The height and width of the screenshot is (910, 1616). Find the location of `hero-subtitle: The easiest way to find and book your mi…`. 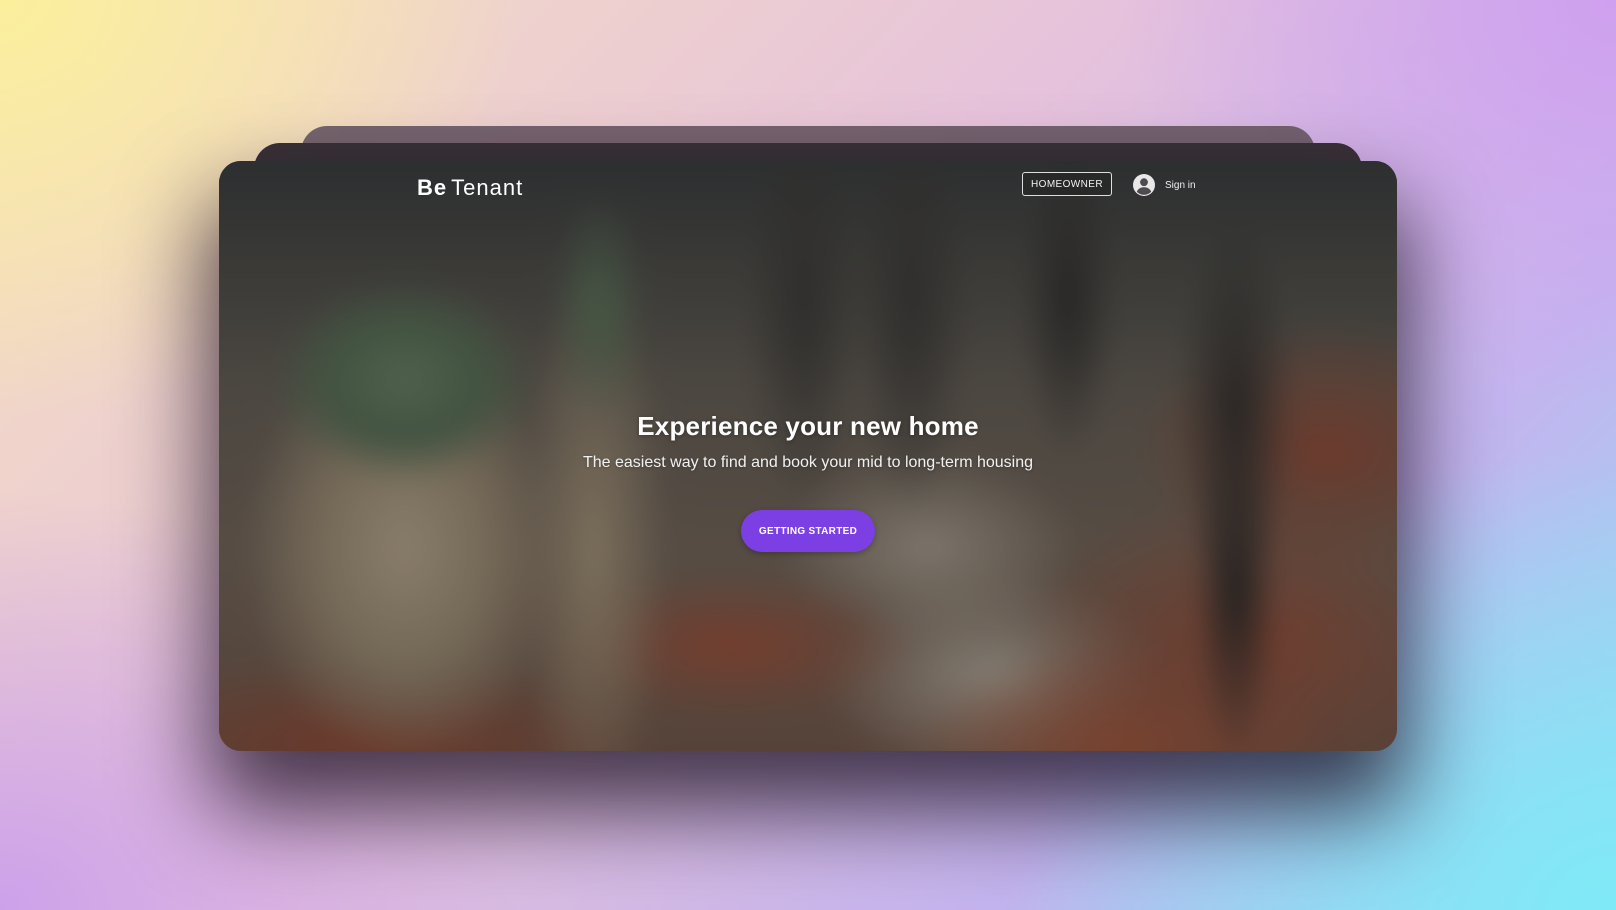

hero-subtitle: The easiest way to find and book your mi… is located at coordinates (808, 462).